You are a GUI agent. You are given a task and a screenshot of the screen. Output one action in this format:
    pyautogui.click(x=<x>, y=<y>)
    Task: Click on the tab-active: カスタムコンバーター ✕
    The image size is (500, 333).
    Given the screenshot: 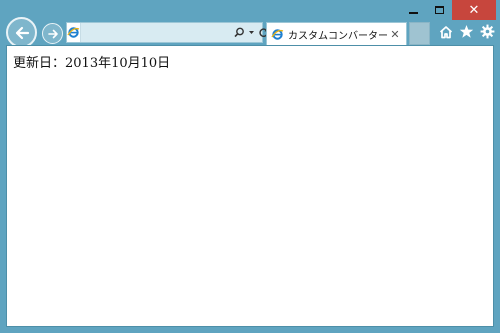 What is the action you would take?
    pyautogui.click(x=336, y=33)
    